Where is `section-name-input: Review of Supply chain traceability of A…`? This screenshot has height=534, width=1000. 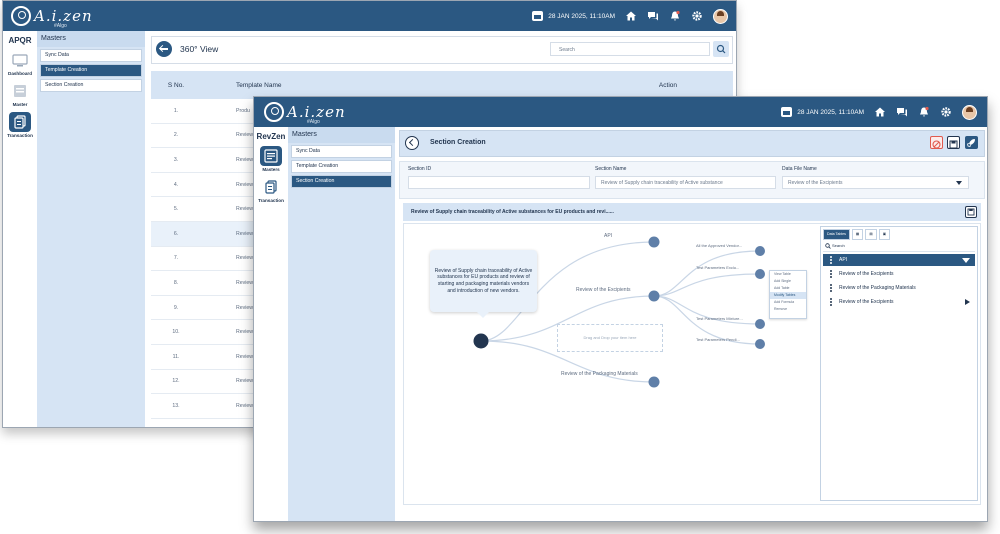 section-name-input: Review of Supply chain traceability of A… is located at coordinates (685, 182).